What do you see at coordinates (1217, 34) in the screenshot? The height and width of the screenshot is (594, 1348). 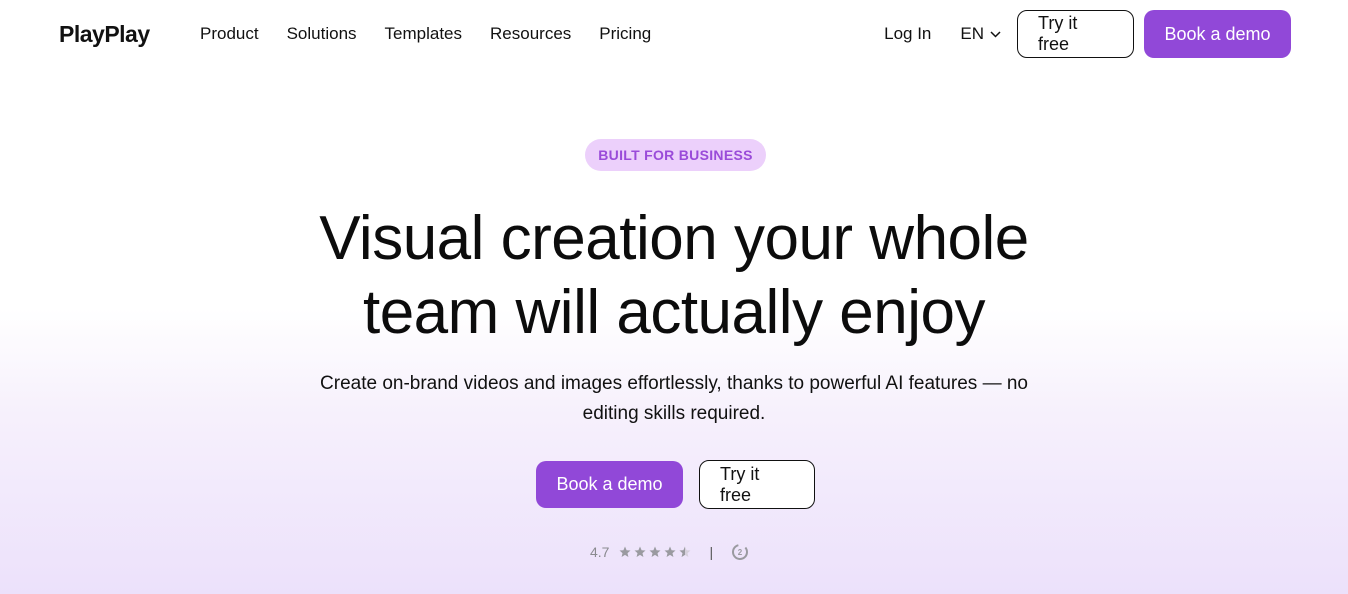 I see `book-demo-button: Book a demo` at bounding box center [1217, 34].